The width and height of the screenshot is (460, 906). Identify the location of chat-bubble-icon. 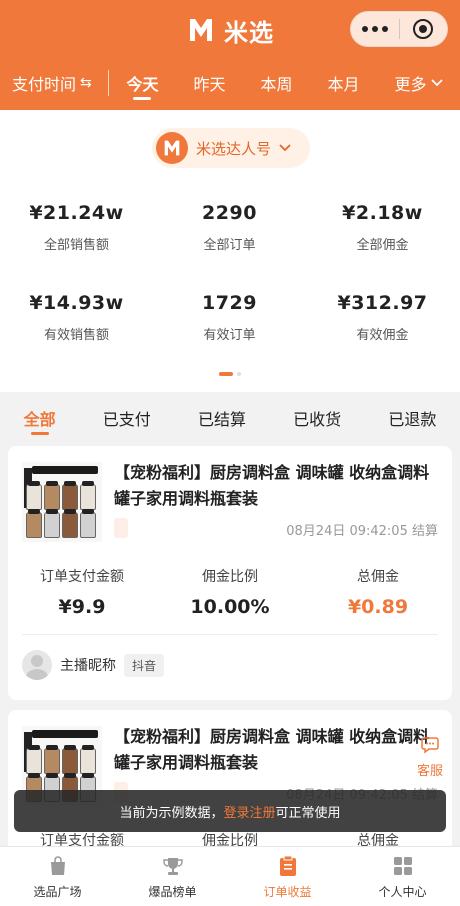
(430, 745).